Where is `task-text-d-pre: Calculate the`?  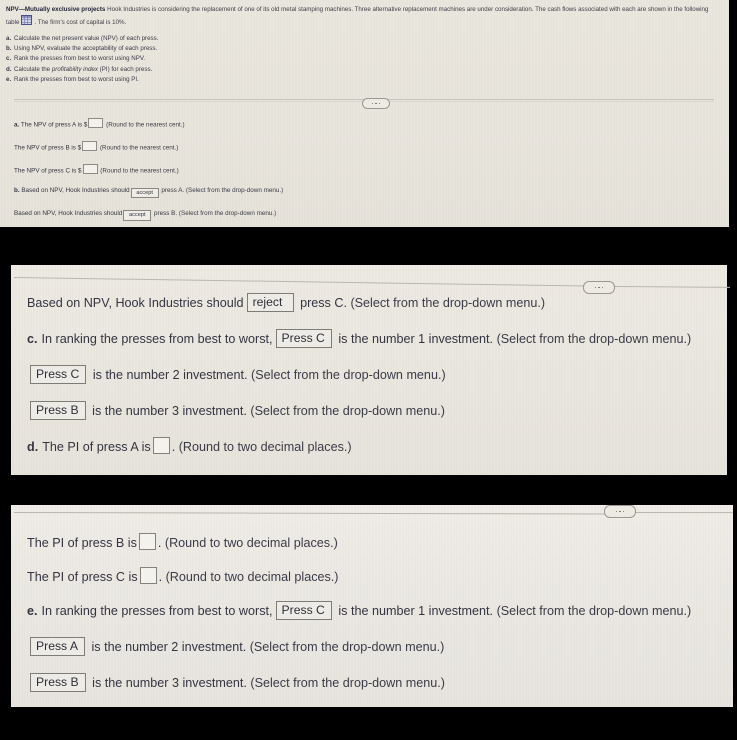 task-text-d-pre: Calculate the is located at coordinates (33, 69).